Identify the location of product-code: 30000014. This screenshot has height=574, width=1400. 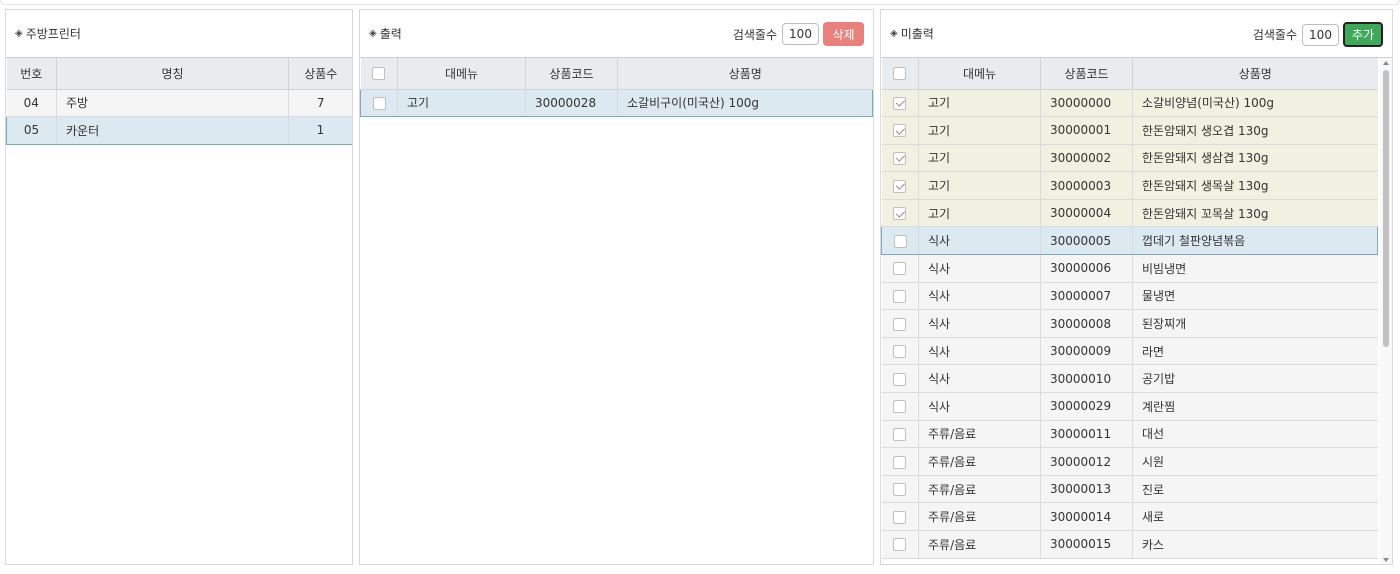
(1086, 516).